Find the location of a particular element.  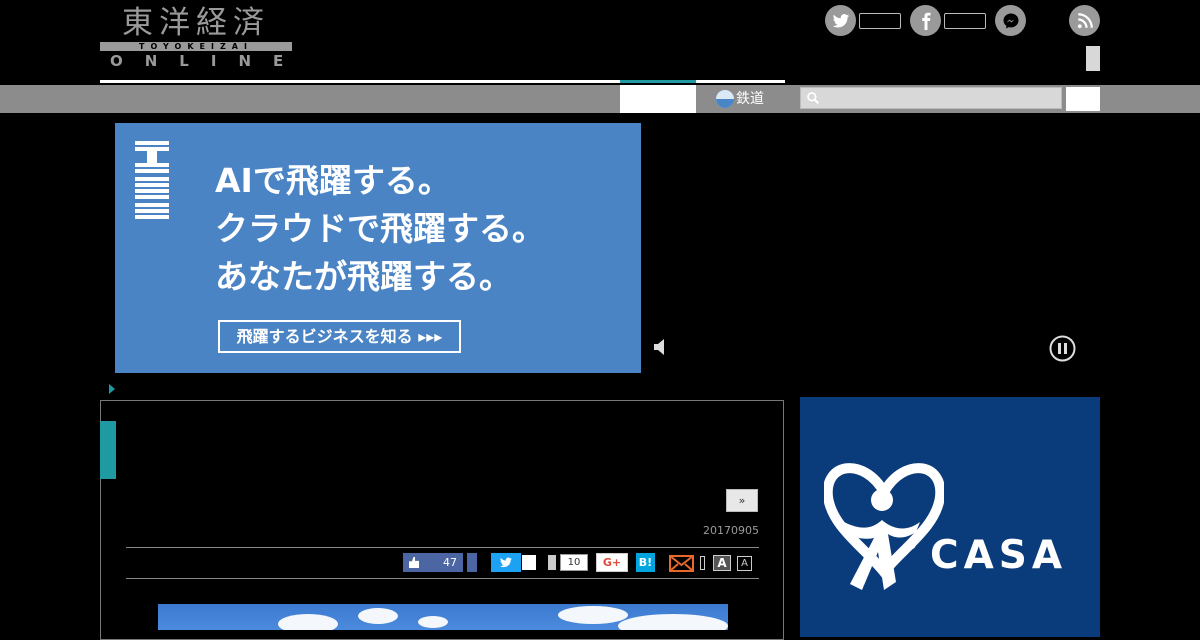

ibm-logo is located at coordinates (152, 180).